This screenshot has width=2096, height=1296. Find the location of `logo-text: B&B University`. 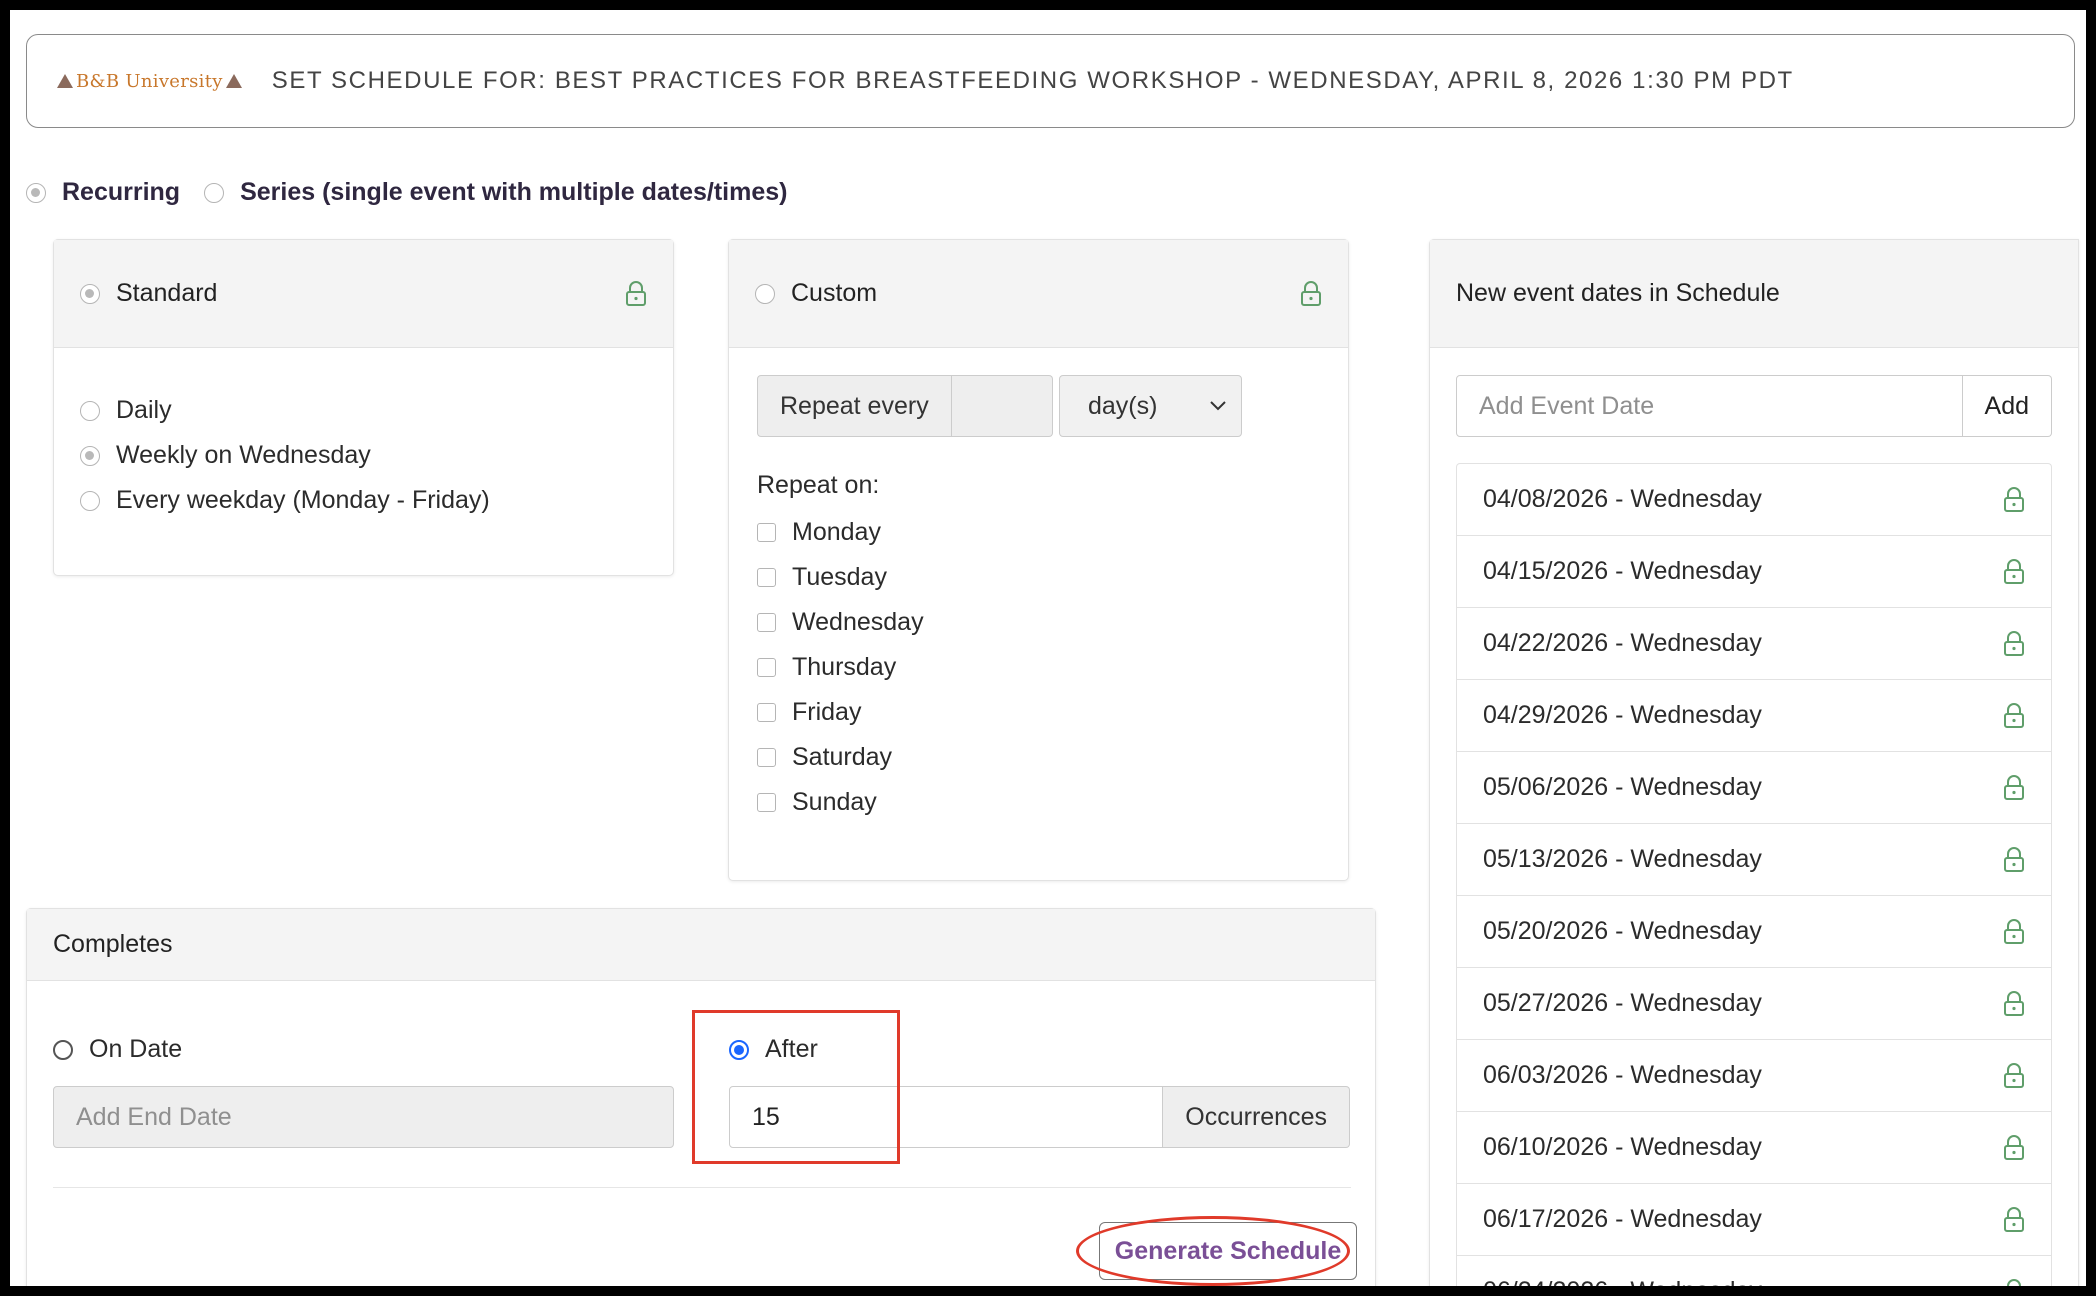

logo-text: B&B University is located at coordinates (149, 81).